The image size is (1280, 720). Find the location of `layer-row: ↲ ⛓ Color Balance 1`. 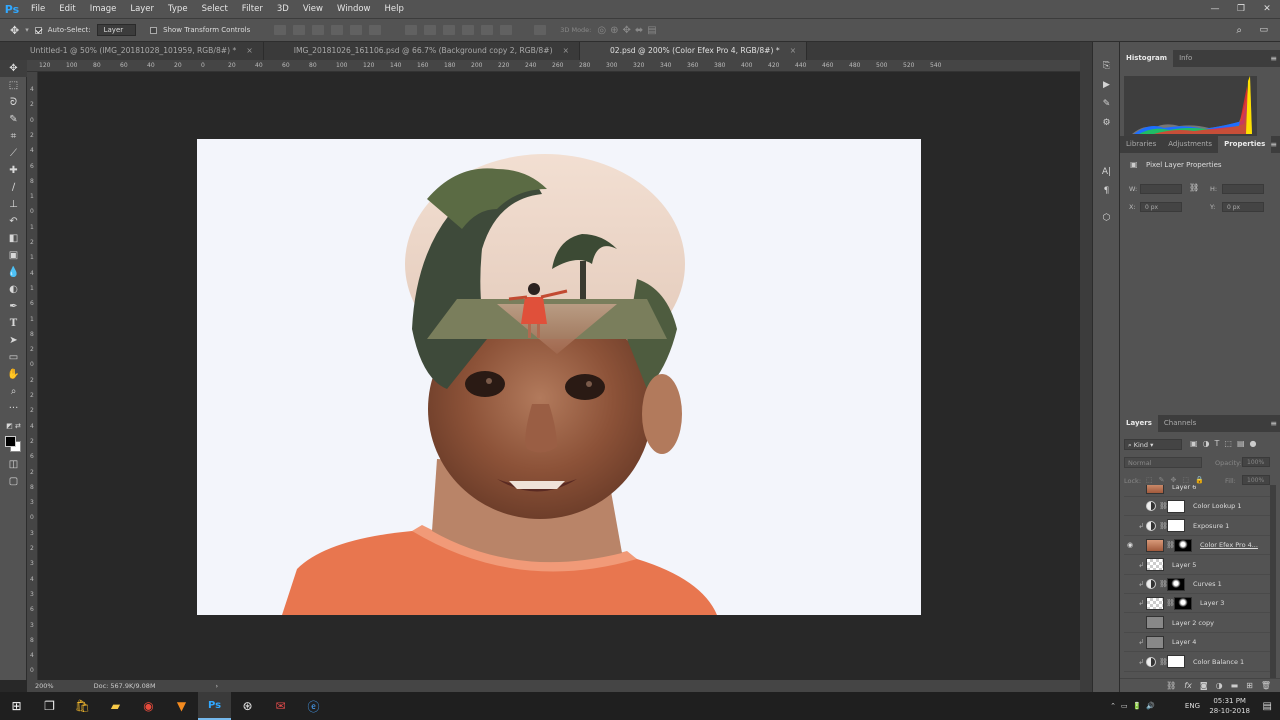

layer-row: ↲ ⛓ Color Balance 1 is located at coordinates (1198, 662).